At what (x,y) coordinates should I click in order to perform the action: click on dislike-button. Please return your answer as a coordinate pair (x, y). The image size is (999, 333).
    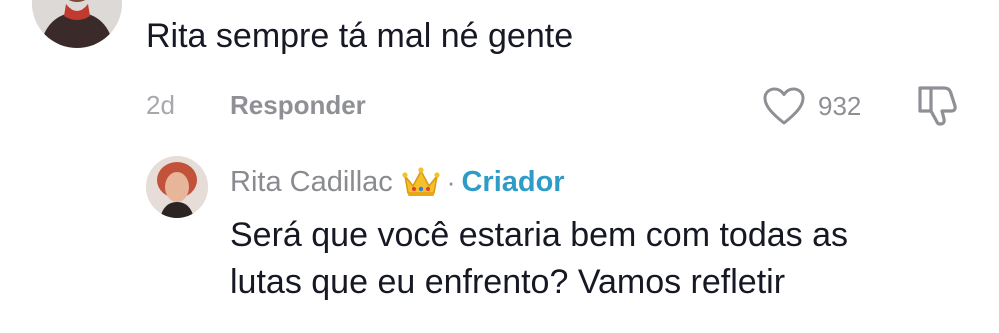
    Looking at the image, I should click on (938, 107).